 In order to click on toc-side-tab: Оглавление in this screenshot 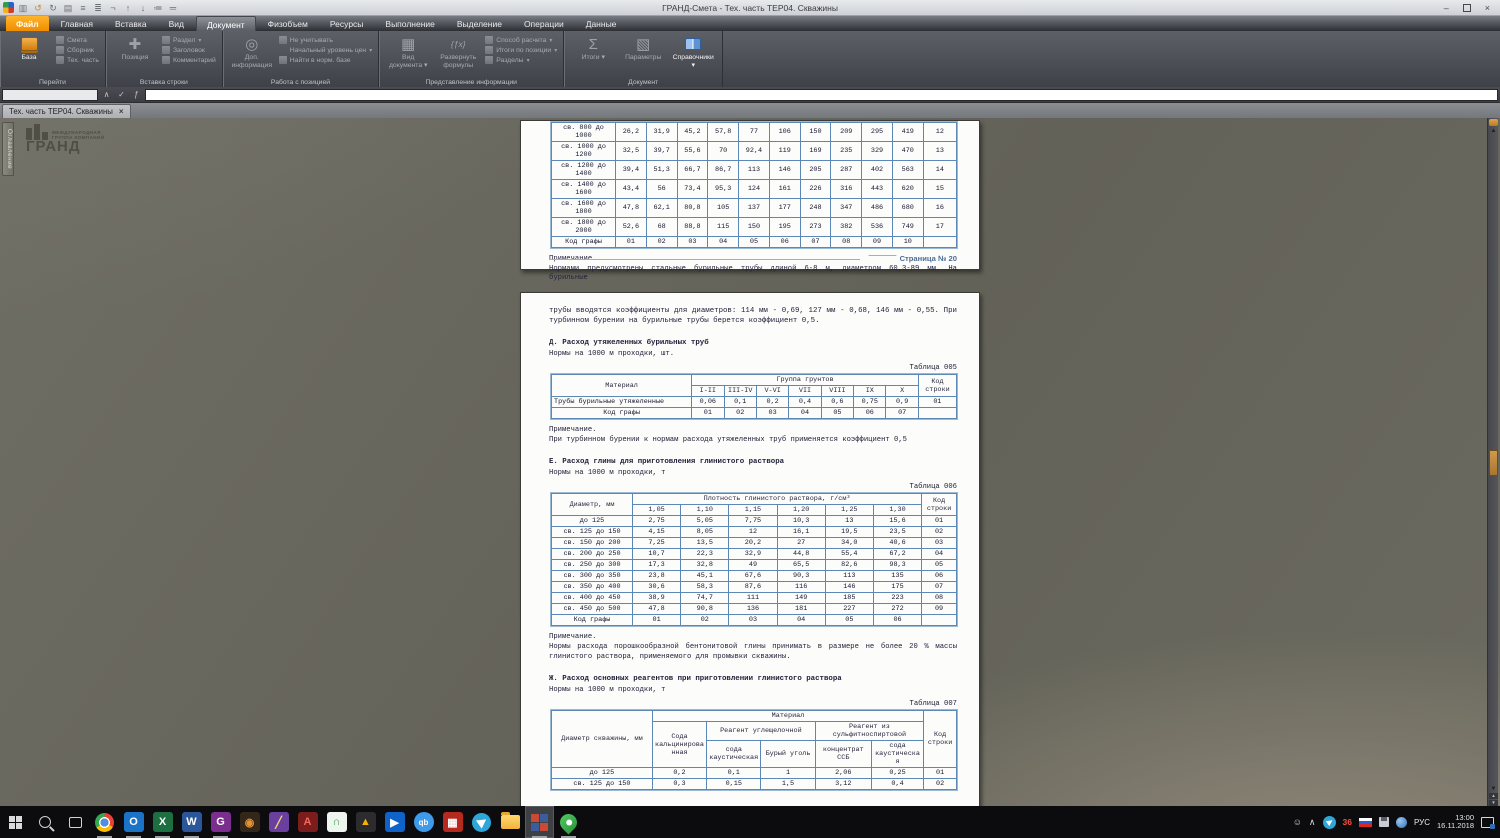, I will do `click(8, 149)`.